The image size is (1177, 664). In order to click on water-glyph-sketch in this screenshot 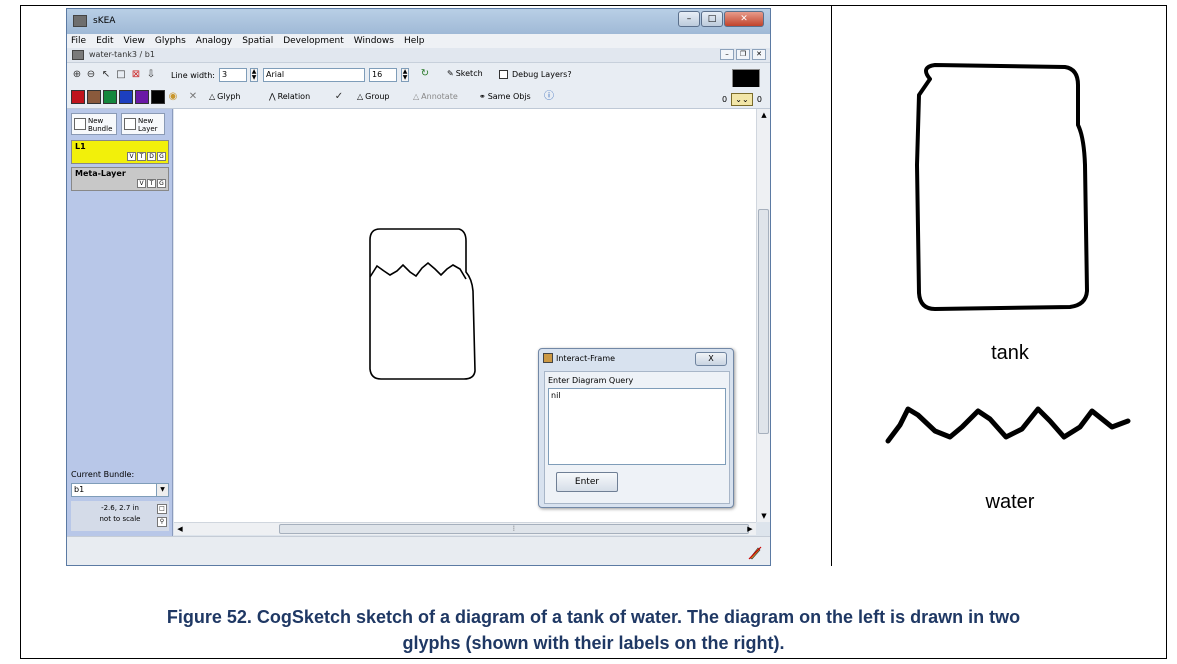, I will do `click(418, 270)`.